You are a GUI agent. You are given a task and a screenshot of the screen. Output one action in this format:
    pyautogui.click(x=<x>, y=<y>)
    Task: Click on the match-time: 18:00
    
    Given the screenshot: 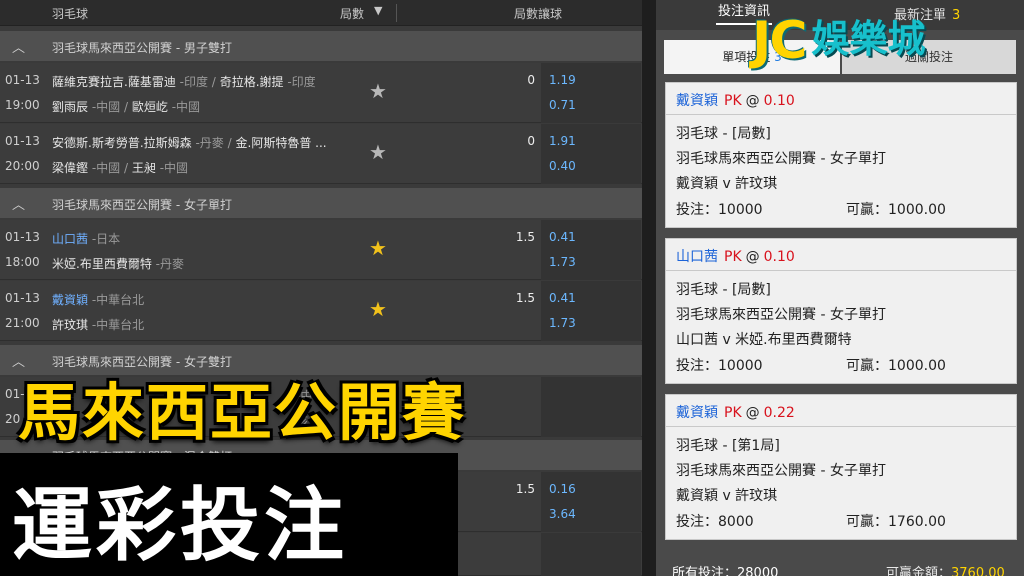 What is the action you would take?
    pyautogui.click(x=22, y=262)
    